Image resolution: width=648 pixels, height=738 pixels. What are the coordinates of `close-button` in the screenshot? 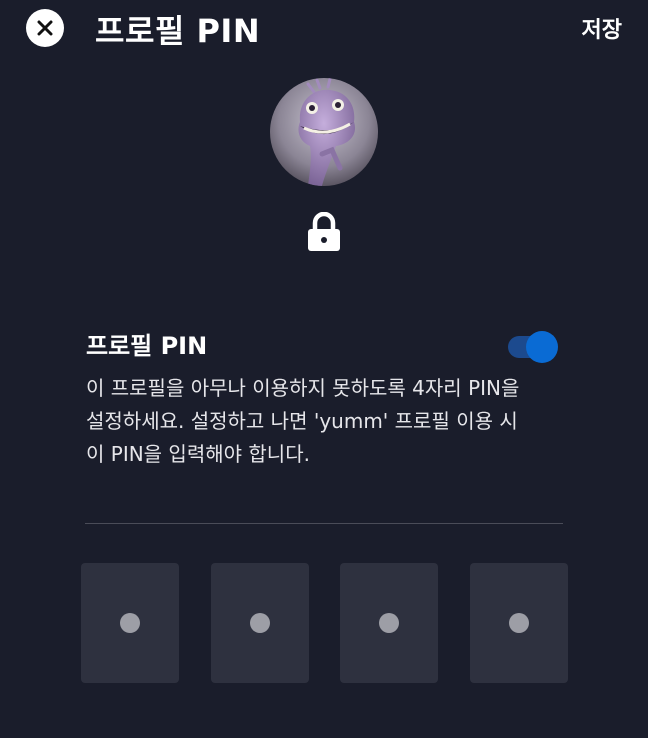 It's located at (45, 28).